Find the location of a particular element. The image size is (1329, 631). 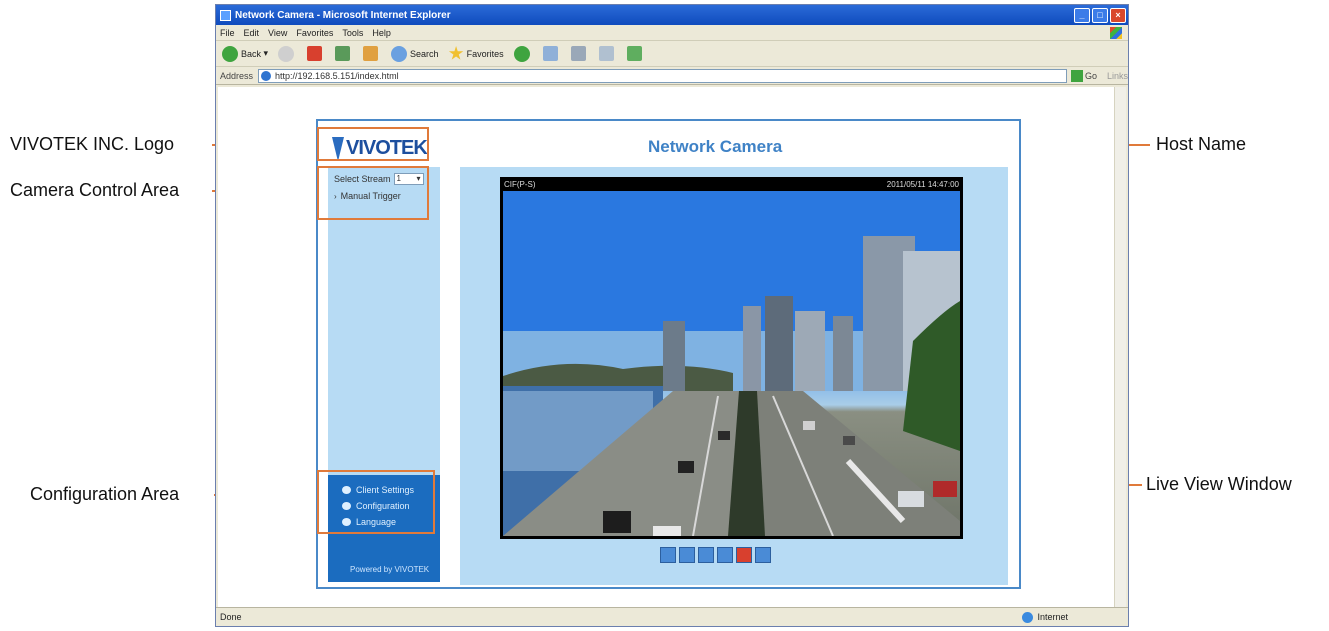

search-button: Search is located at coordinates (415, 53).